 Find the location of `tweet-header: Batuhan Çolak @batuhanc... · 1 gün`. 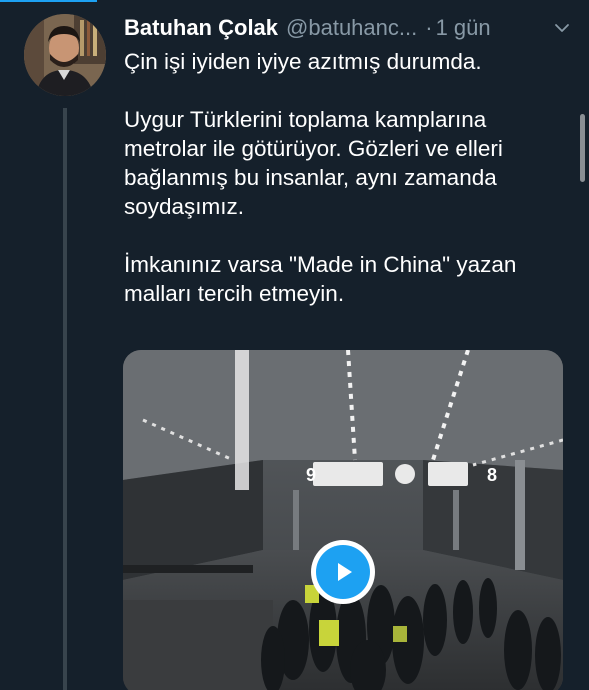

tweet-header: Batuhan Çolak @batuhanc... · 1 gün is located at coordinates (351, 28).